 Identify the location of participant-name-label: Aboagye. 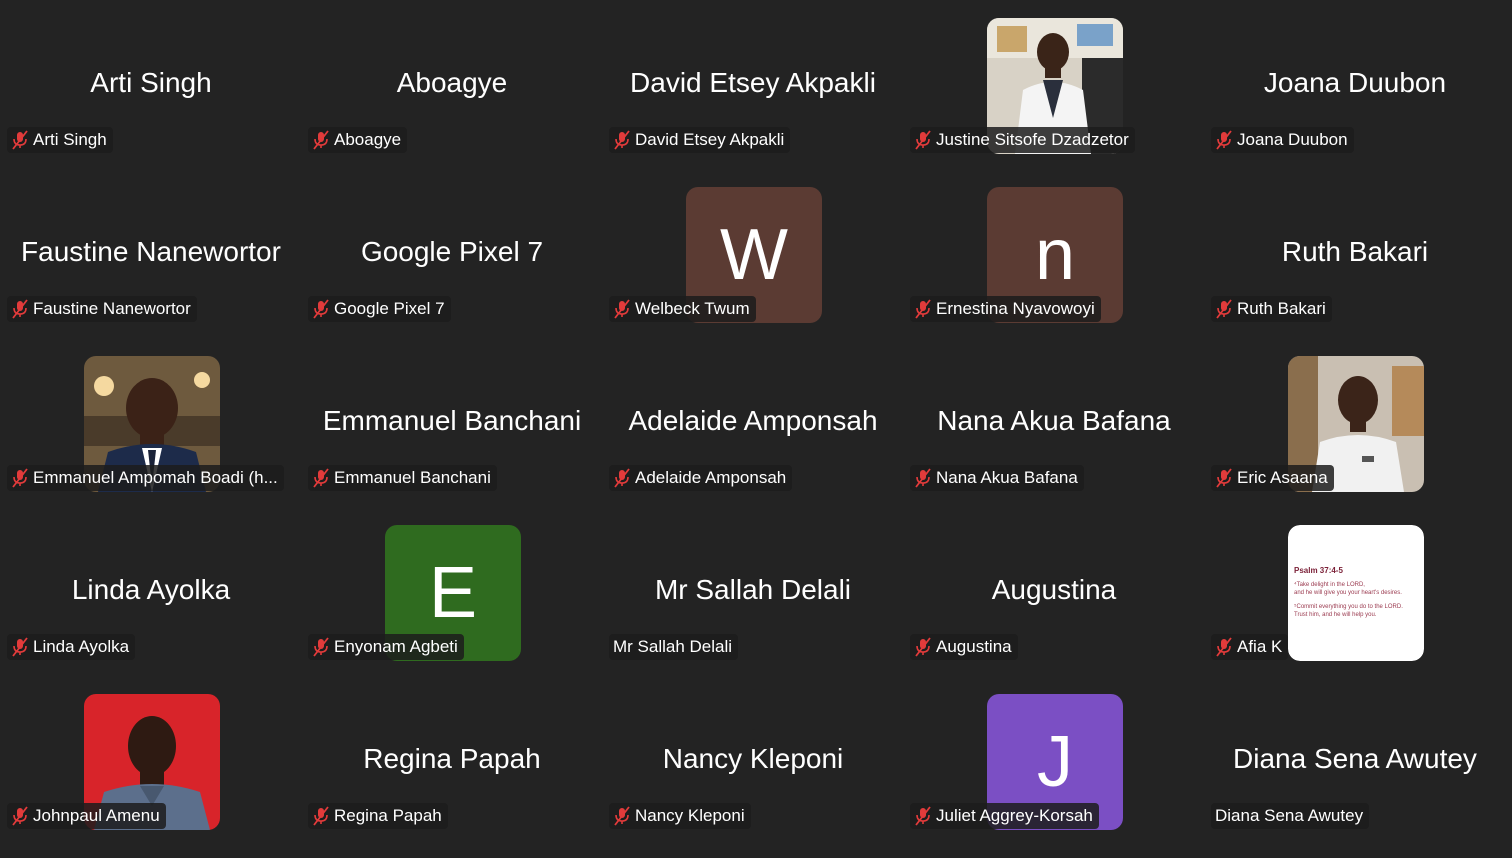
(358, 140).